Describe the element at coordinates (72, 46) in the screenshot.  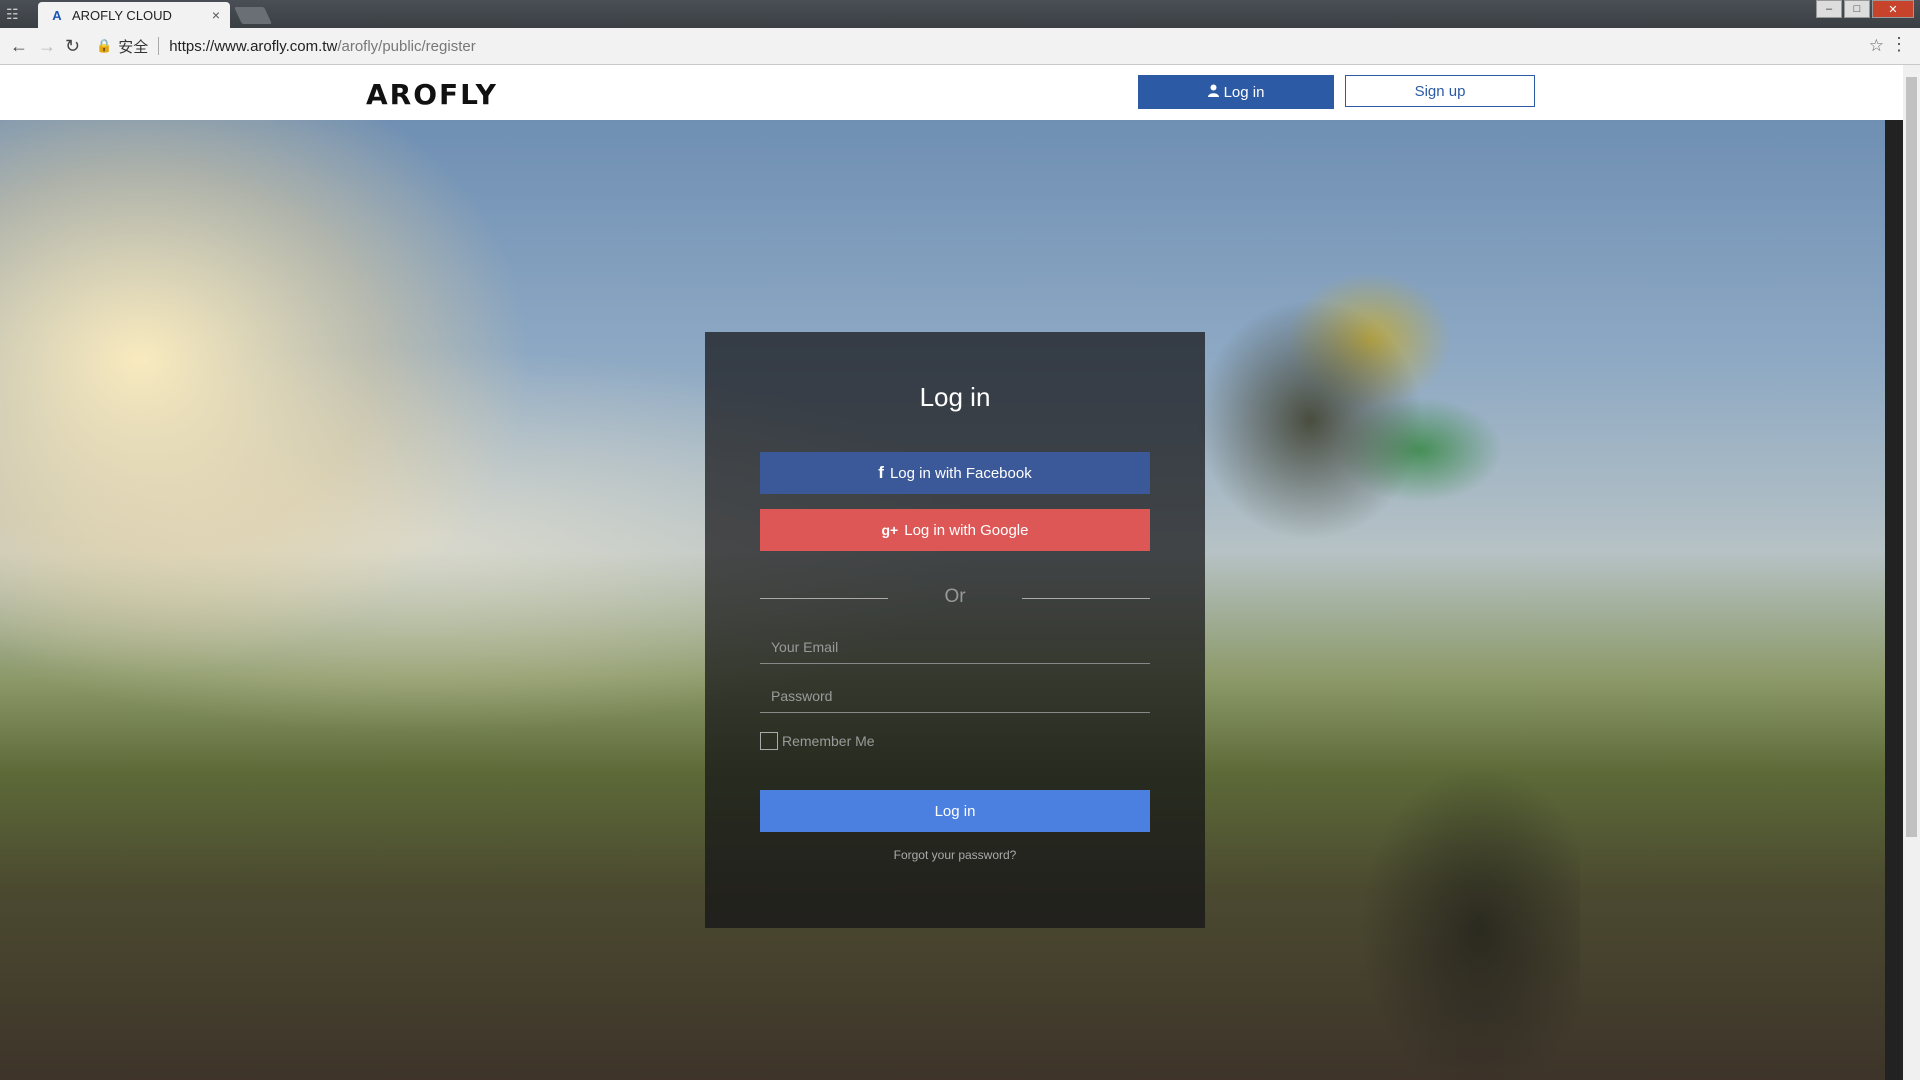
I see `reload-icon: ↻` at that location.